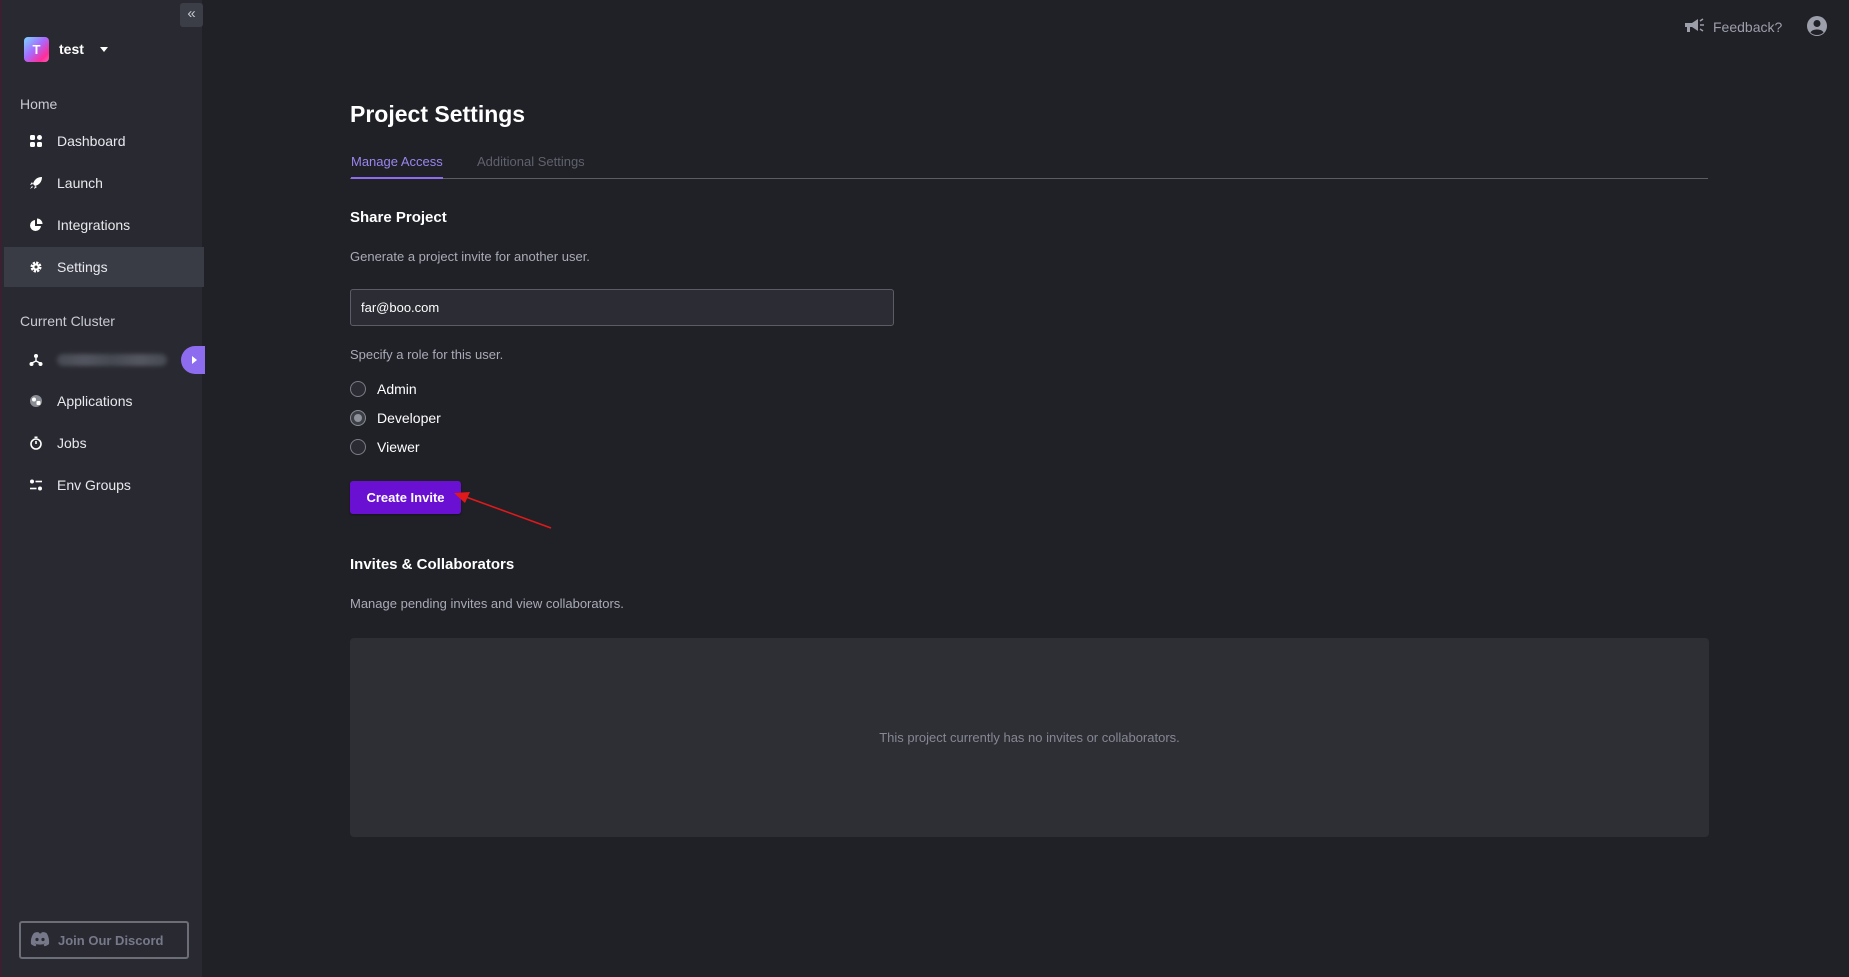 This screenshot has width=1849, height=977. I want to click on join-discord-button: Join Our Discord, so click(104, 940).